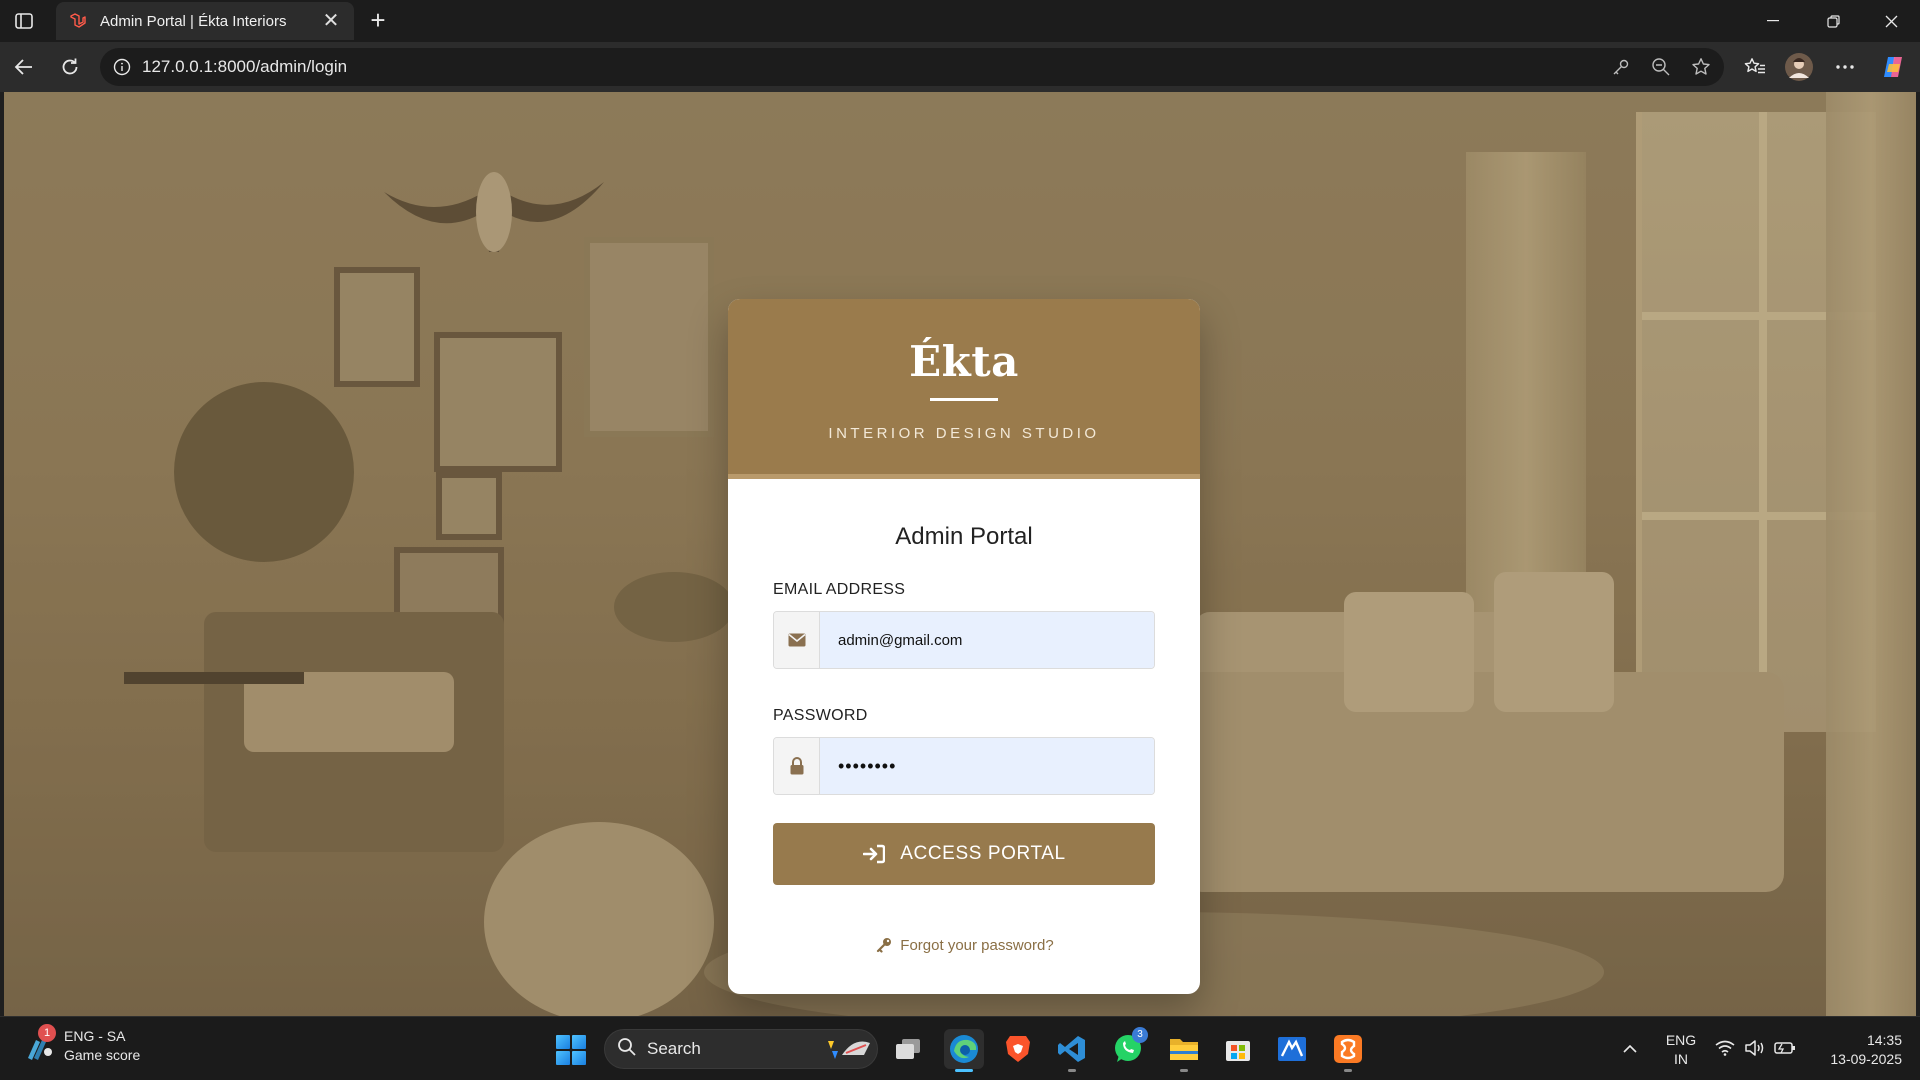  I want to click on widget-line1: ENG - SA, so click(95, 1036).